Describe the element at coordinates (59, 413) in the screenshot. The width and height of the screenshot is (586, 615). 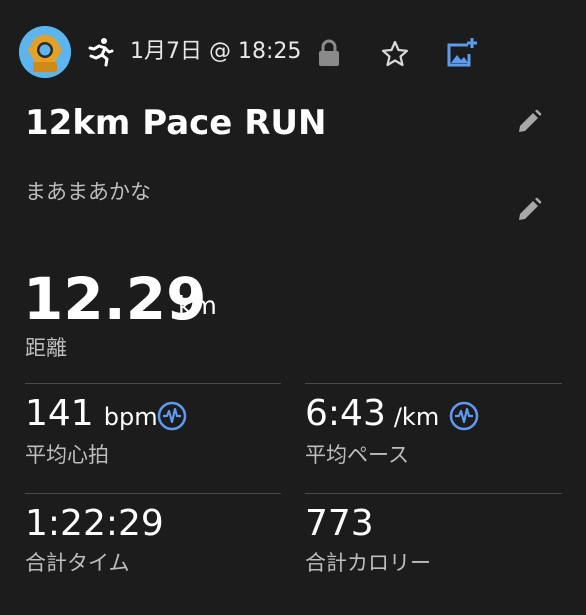
I see `heart-rate-value: 141` at that location.